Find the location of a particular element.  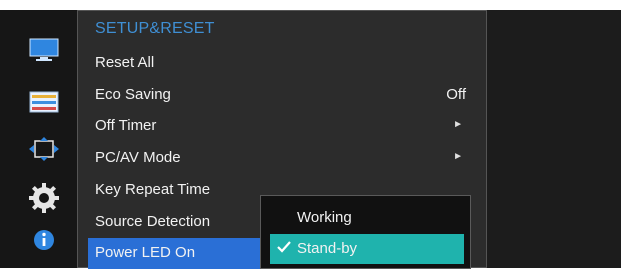

picture-icon is located at coordinates (44, 50).